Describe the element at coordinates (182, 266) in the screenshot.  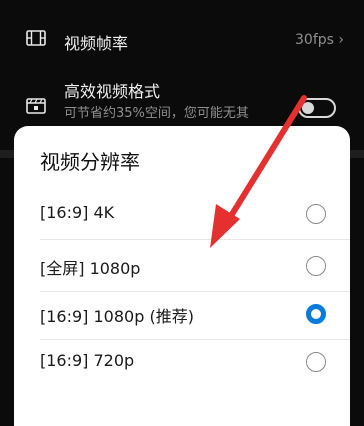
I see `option-fullscreen-1080p: [全屏] 1080p` at that location.